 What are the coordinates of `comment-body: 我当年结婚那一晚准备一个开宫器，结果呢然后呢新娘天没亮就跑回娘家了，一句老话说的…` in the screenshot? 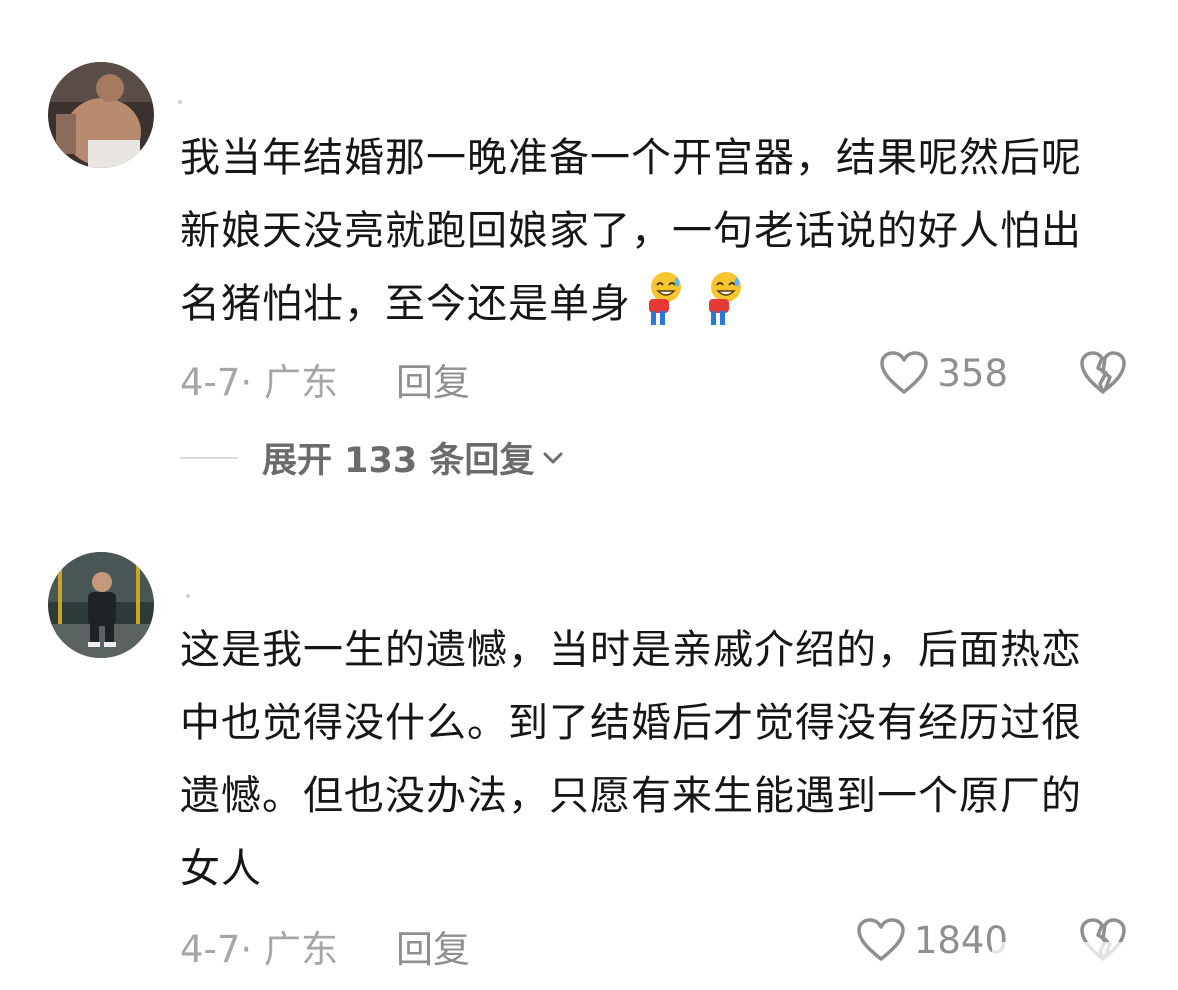 It's located at (631, 231).